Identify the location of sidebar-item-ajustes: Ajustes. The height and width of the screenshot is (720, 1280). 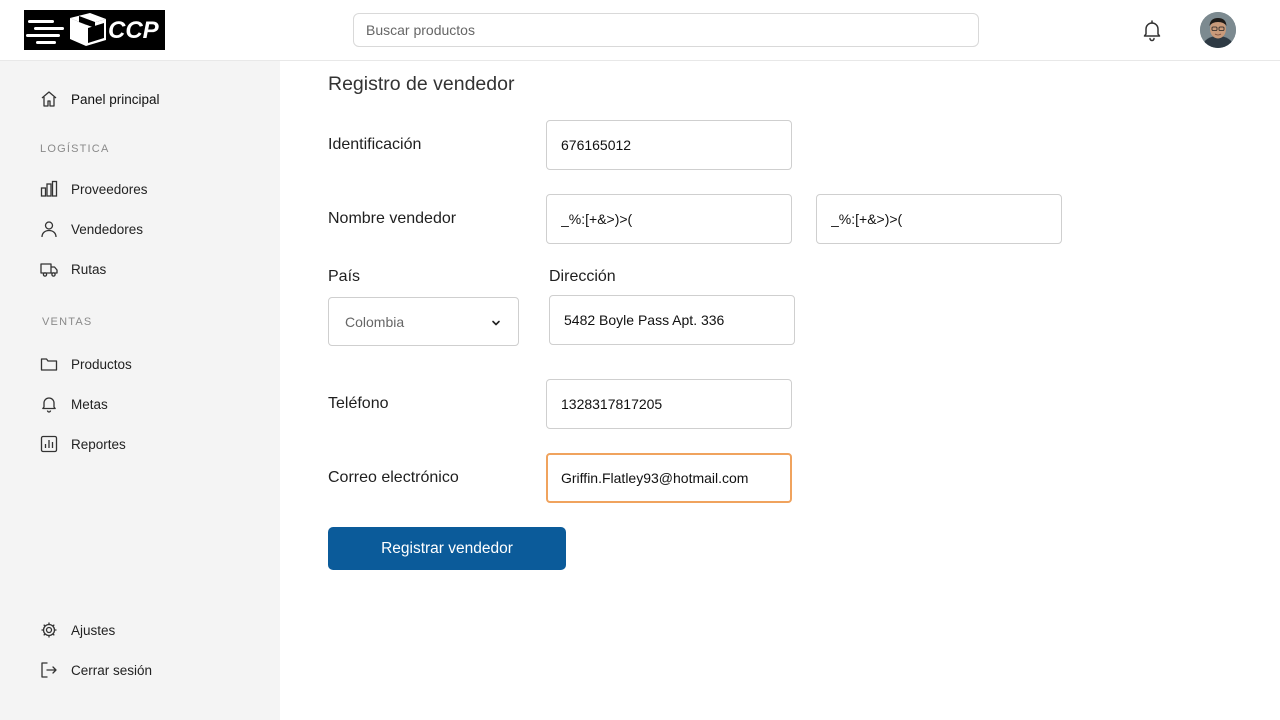
(77, 630).